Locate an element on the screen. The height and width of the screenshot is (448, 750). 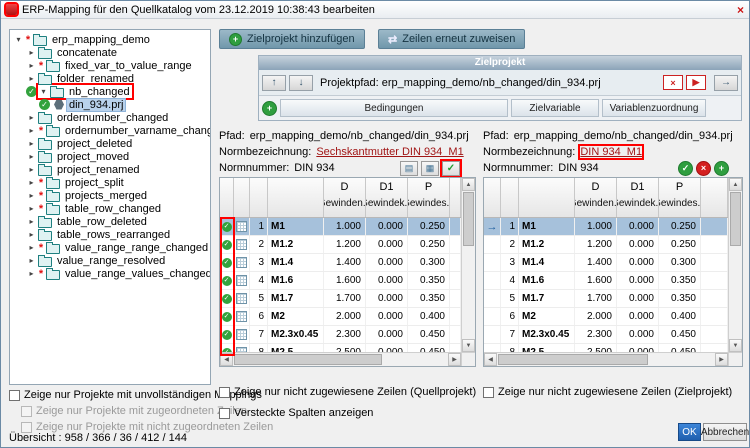
table-row: 5 M1.7 1.700 0.000 0.350 is located at coordinates (606, 299).